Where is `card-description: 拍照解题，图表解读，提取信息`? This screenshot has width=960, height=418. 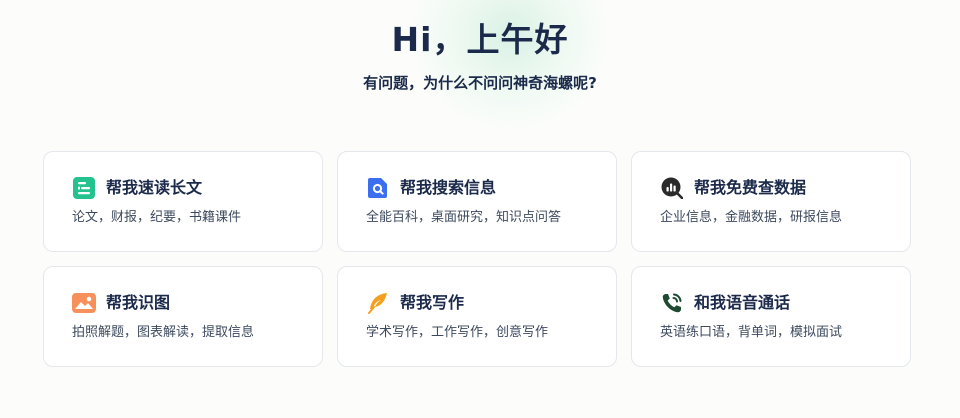
card-description: 拍照解题，图表解读，提取信息 is located at coordinates (163, 332).